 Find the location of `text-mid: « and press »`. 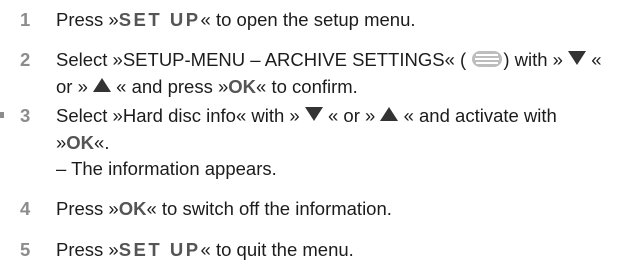

text-mid: « and press » is located at coordinates (172, 86).